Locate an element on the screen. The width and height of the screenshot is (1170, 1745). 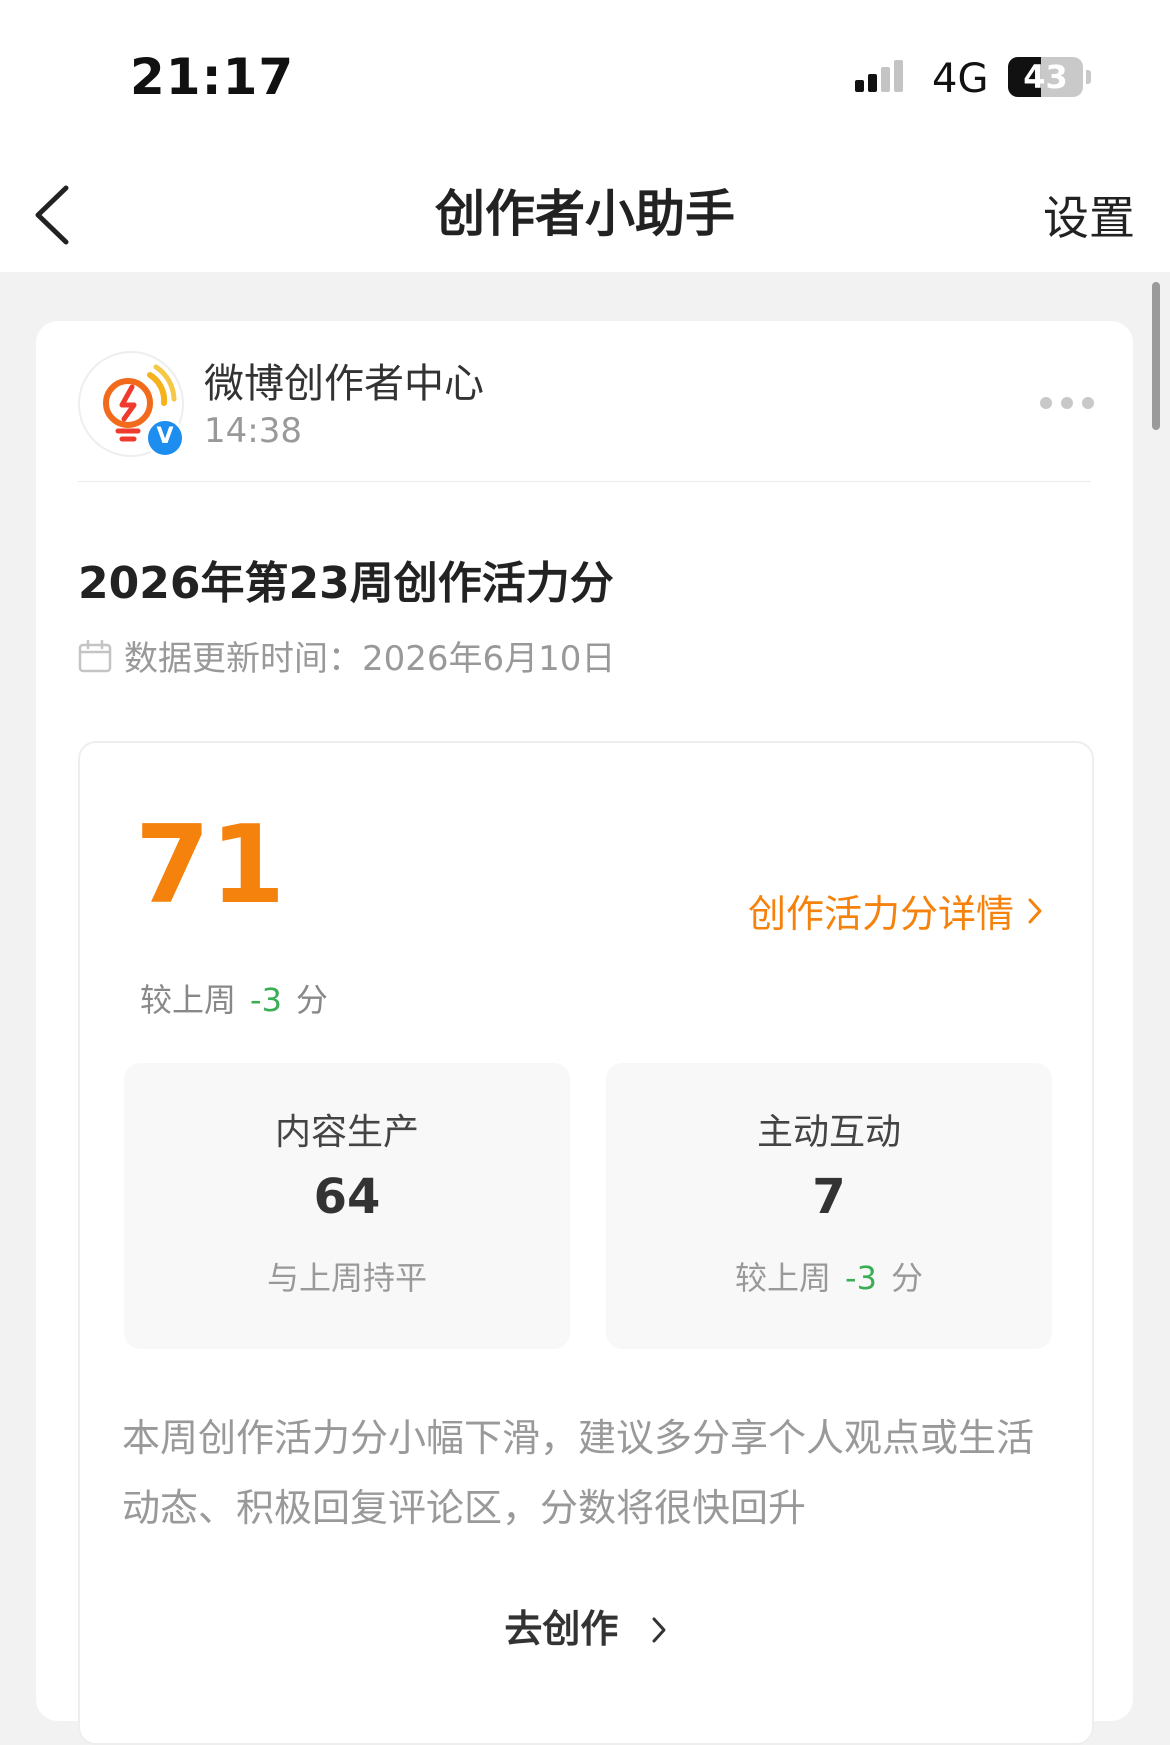
metric-label: 内容生产 is located at coordinates (346, 1132).